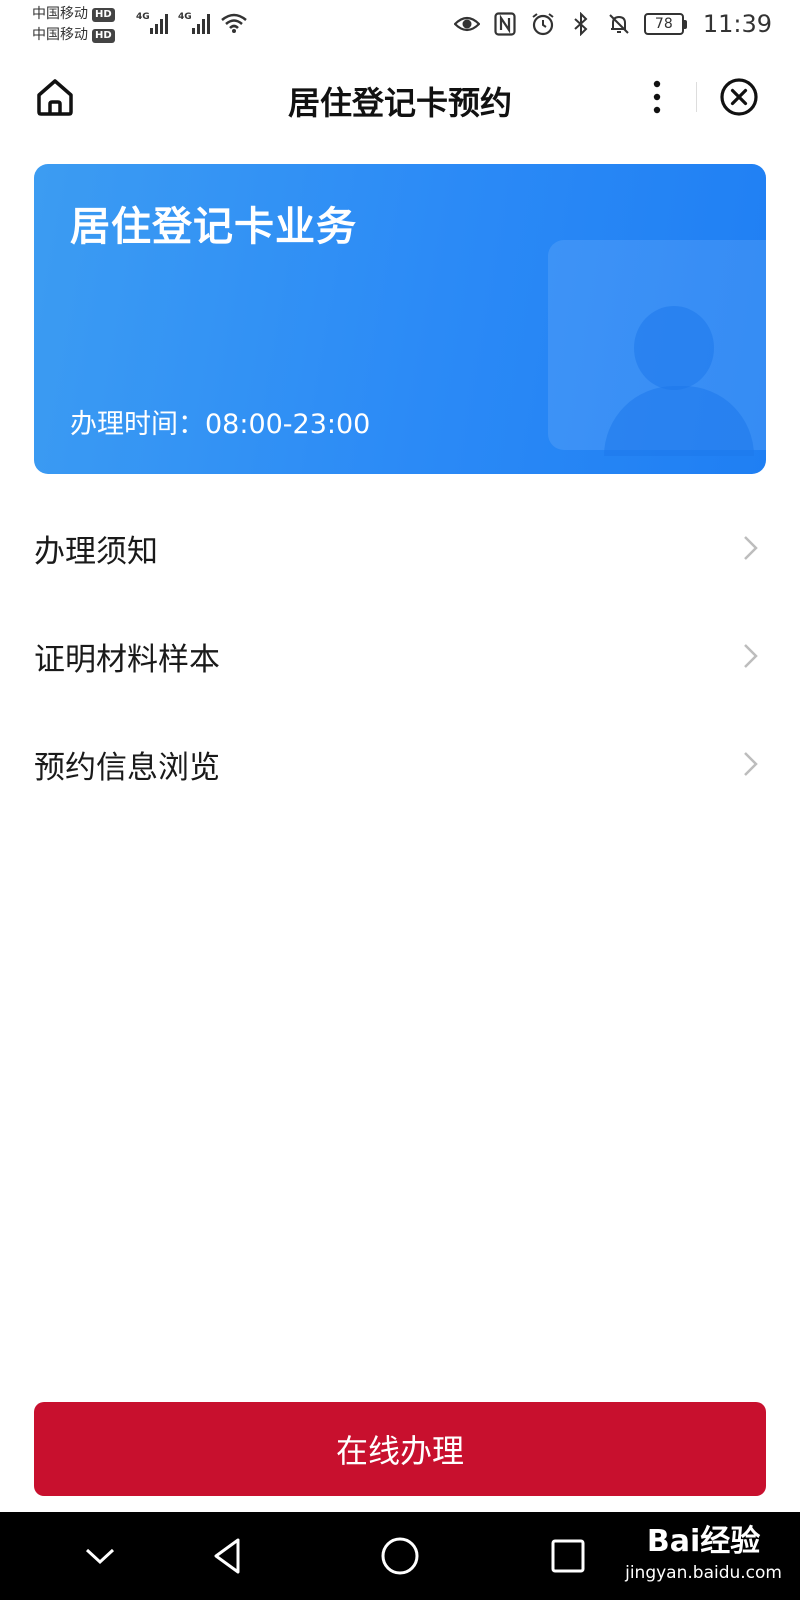 The height and width of the screenshot is (1600, 800). What do you see at coordinates (399, 103) in the screenshot?
I see `page-title: 居住登记卡预约` at bounding box center [399, 103].